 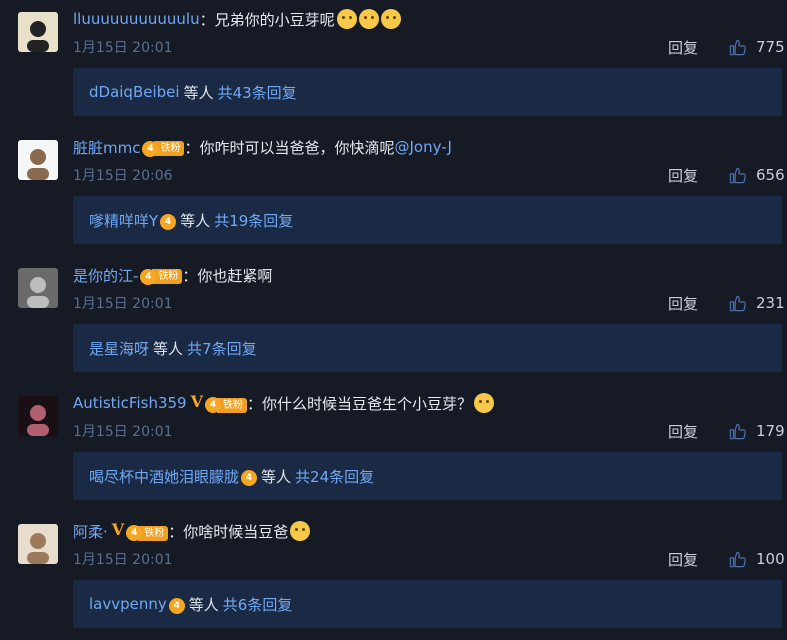 I want to click on reply-summary: 是星海呀 等人 共7条回复, so click(x=427, y=348).